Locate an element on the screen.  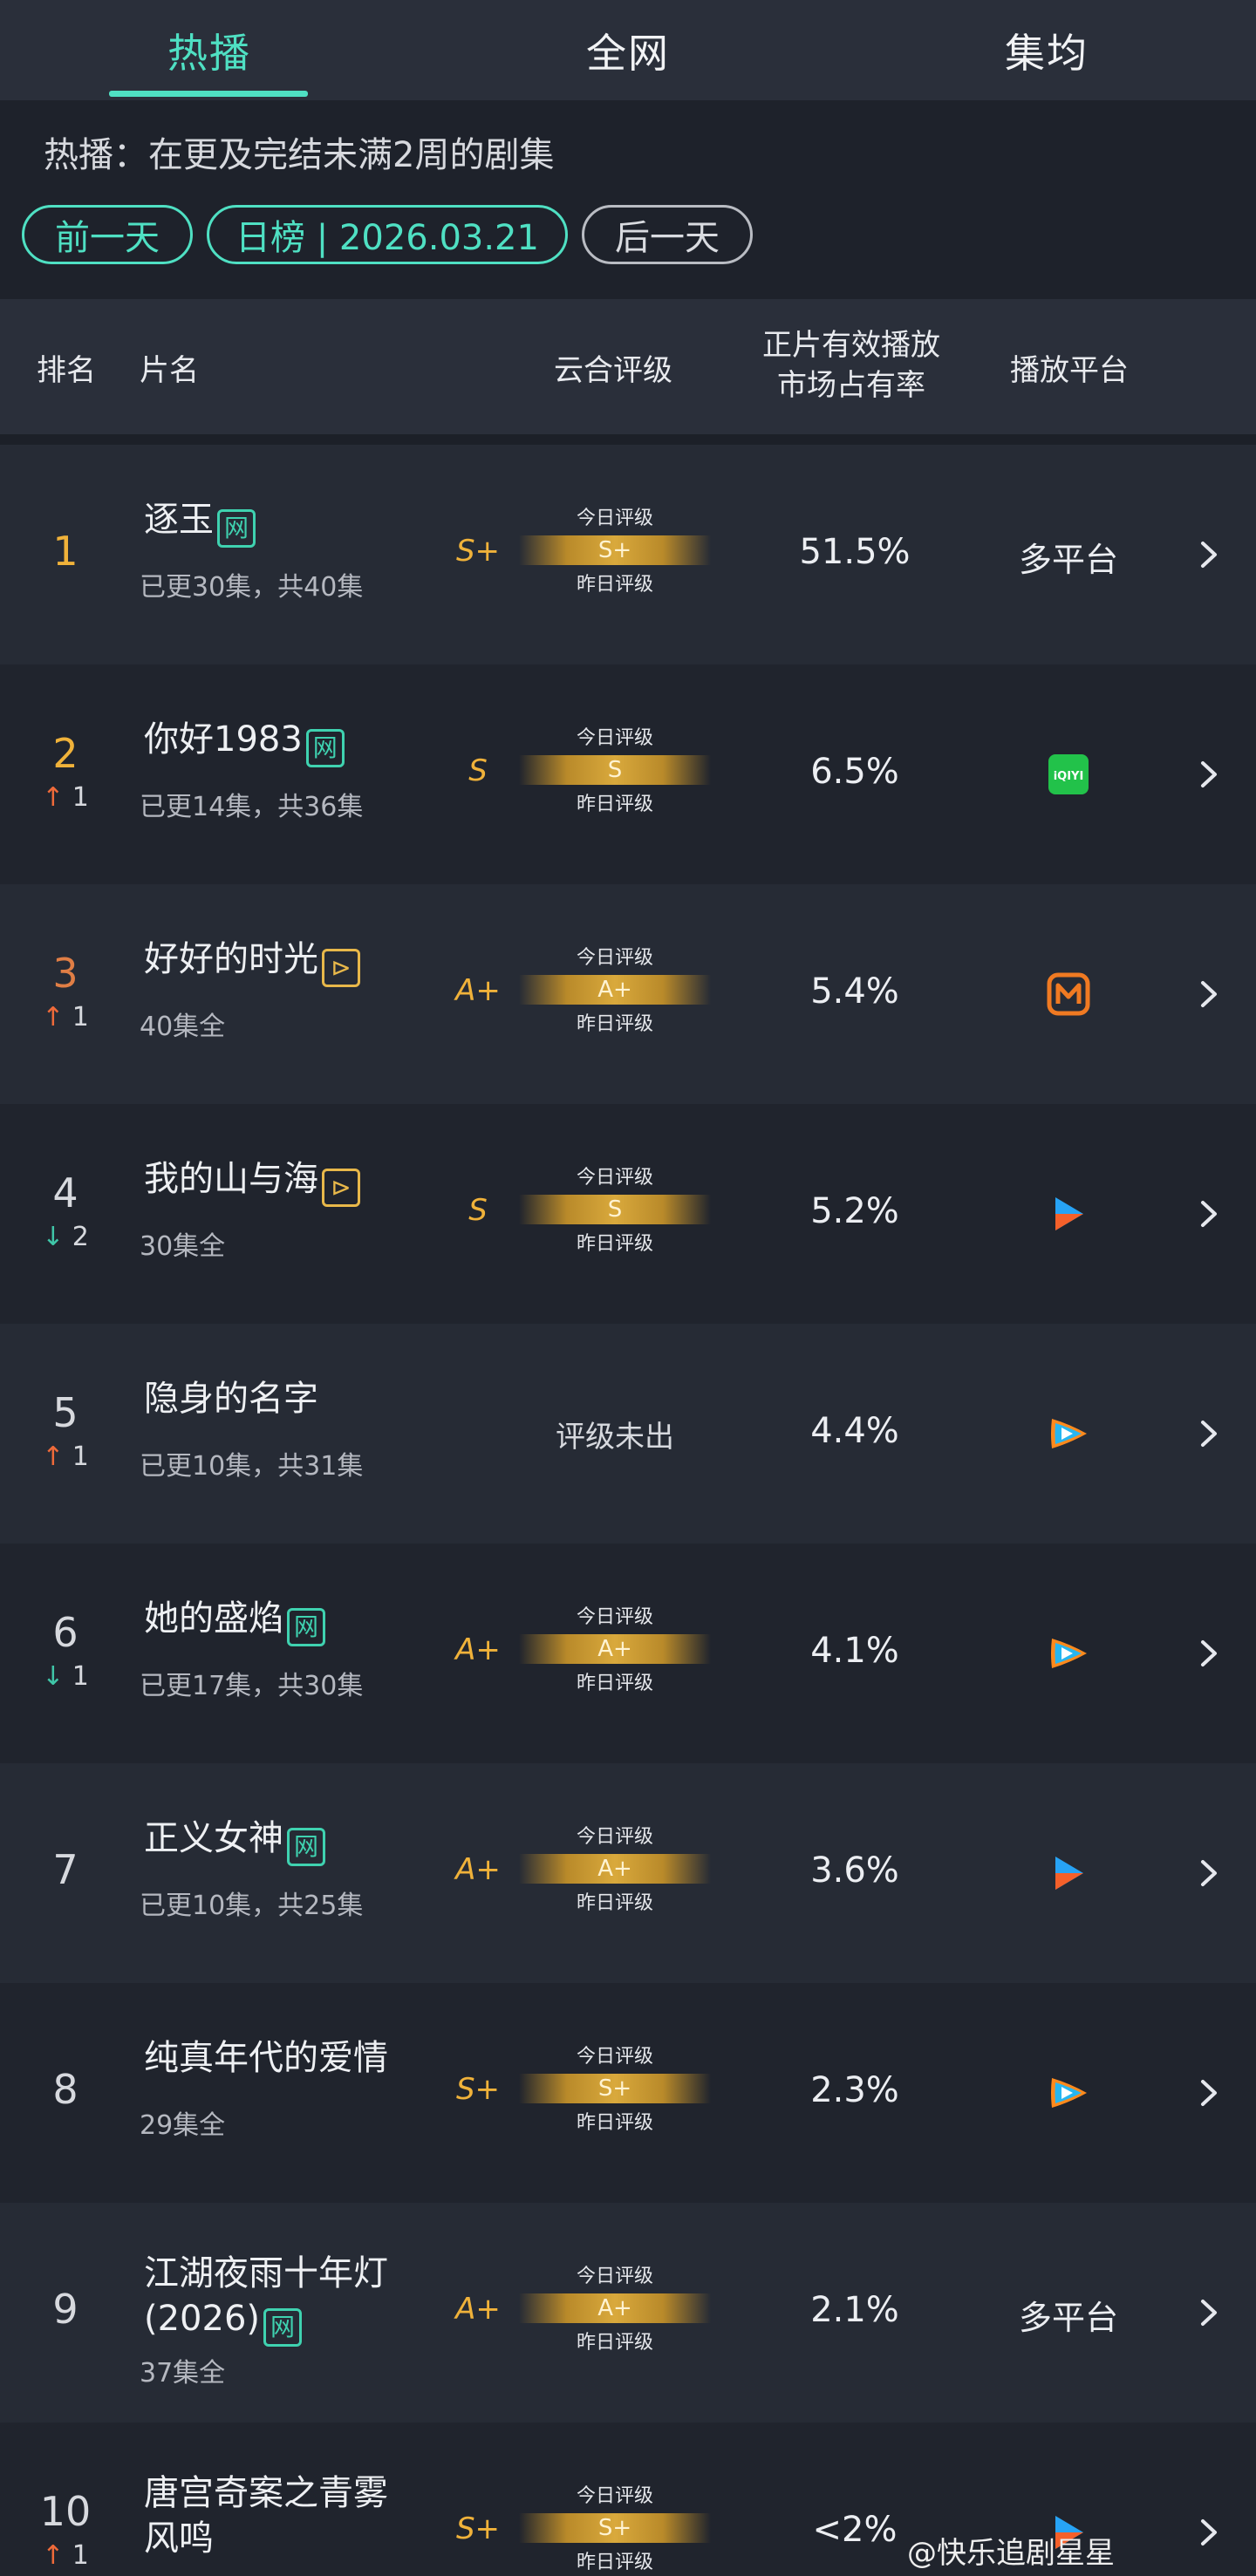
drama-title: 她的盛焰网 is located at coordinates (234, 1621).